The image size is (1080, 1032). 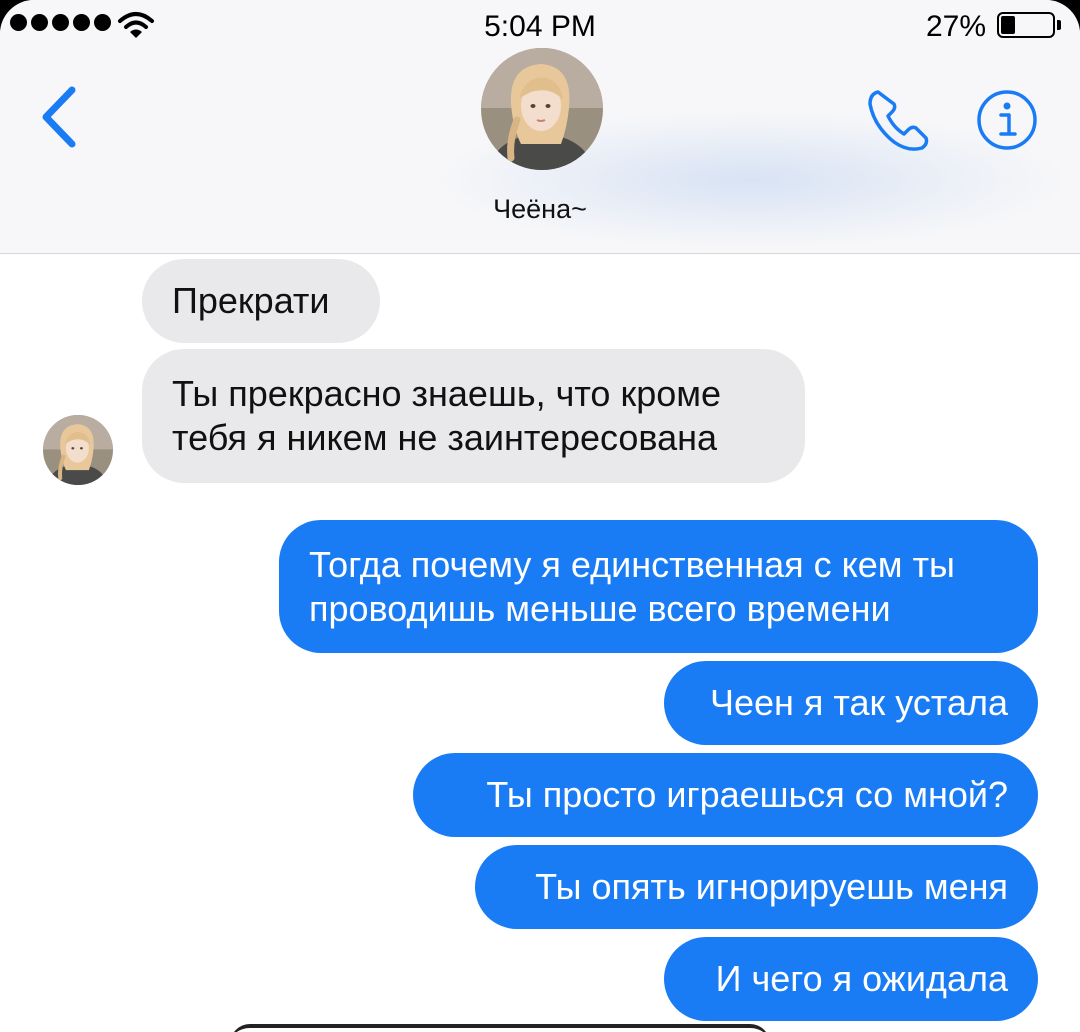 What do you see at coordinates (861, 978) in the screenshot?
I see `message-text: И чего я ожидала` at bounding box center [861, 978].